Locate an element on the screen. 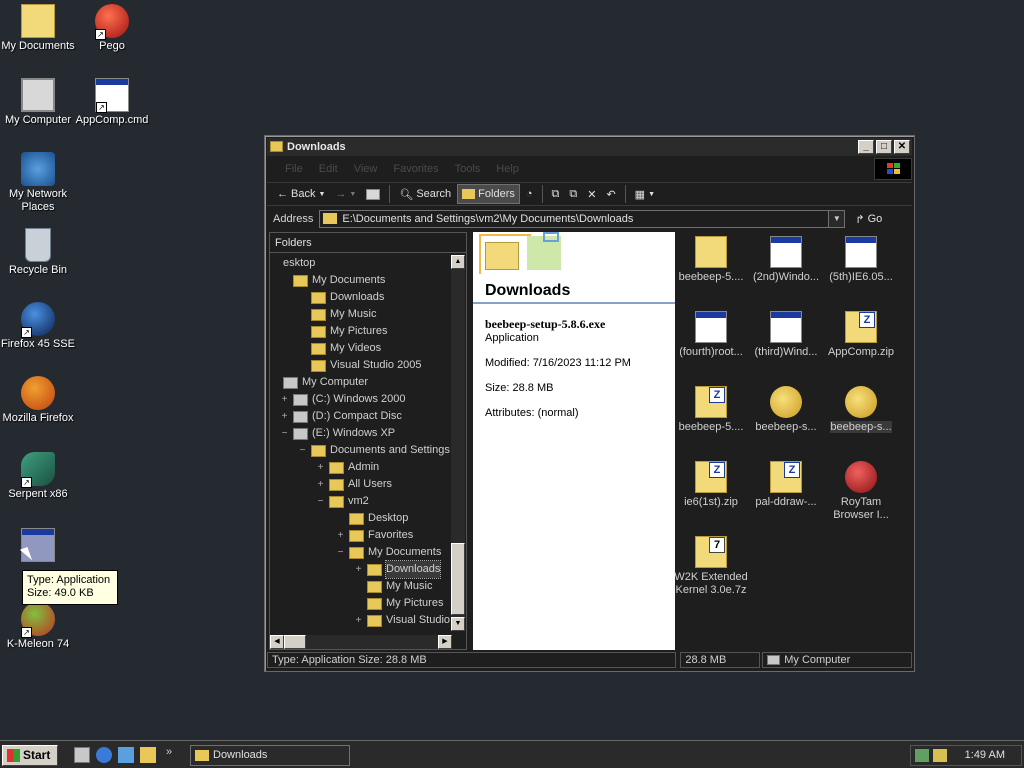 Image resolution: width=1024 pixels, height=768 pixels. tree-horizontal-scrollbar: ◀ ▶ is located at coordinates (361, 642).